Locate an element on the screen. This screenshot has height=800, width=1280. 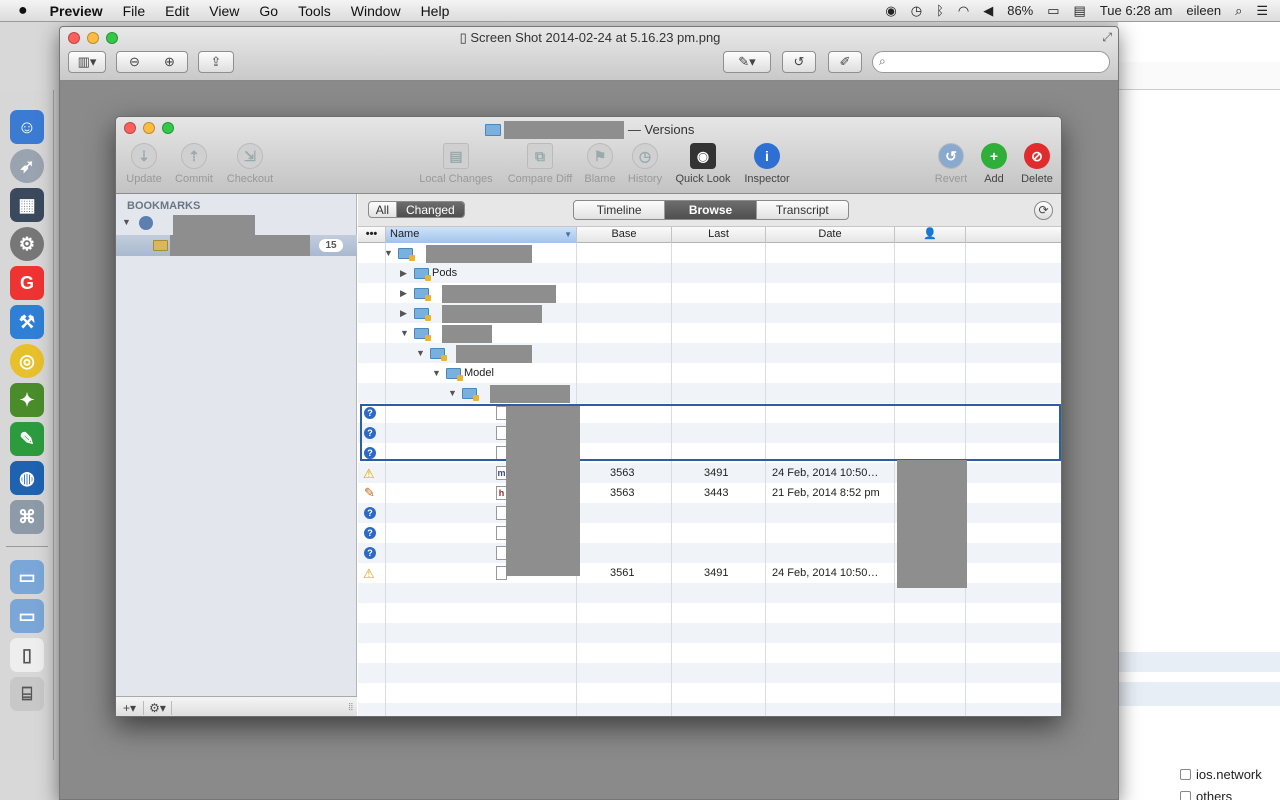
resize-handle: ⦙⦙ is located at coordinates (351, 707).